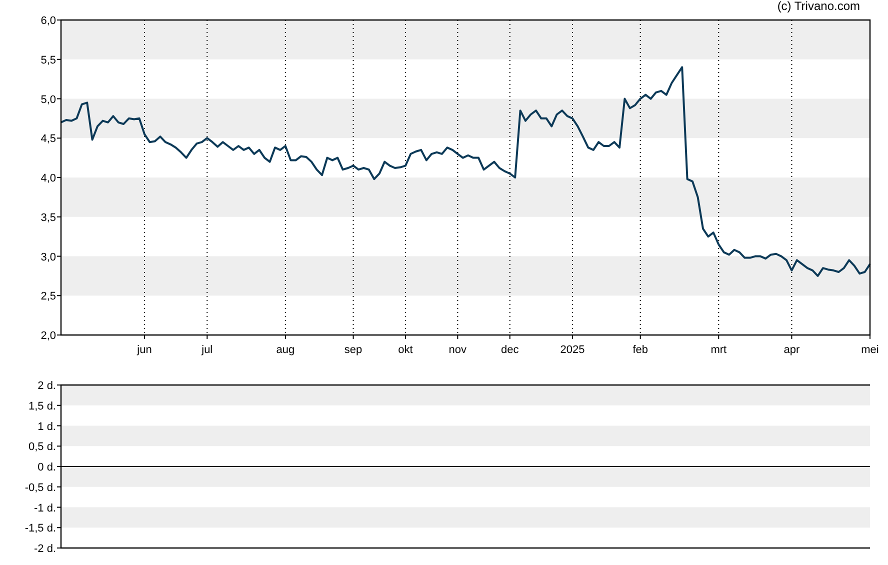 This screenshot has height=565, width=888. What do you see at coordinates (718, 350) in the screenshot?
I see `axis-label: mrt` at bounding box center [718, 350].